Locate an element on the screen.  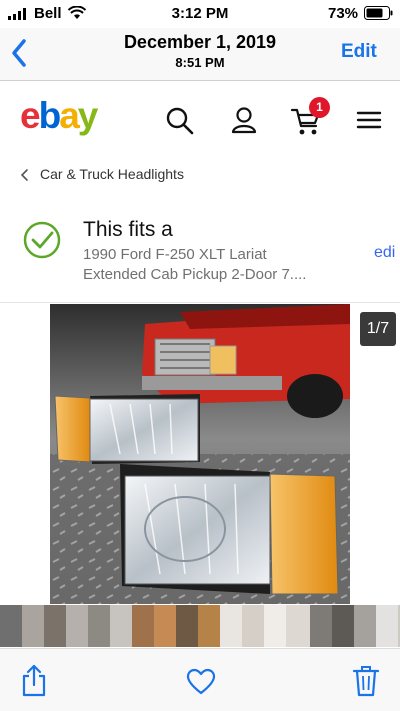
menu-icon is located at coordinates (369, 120).